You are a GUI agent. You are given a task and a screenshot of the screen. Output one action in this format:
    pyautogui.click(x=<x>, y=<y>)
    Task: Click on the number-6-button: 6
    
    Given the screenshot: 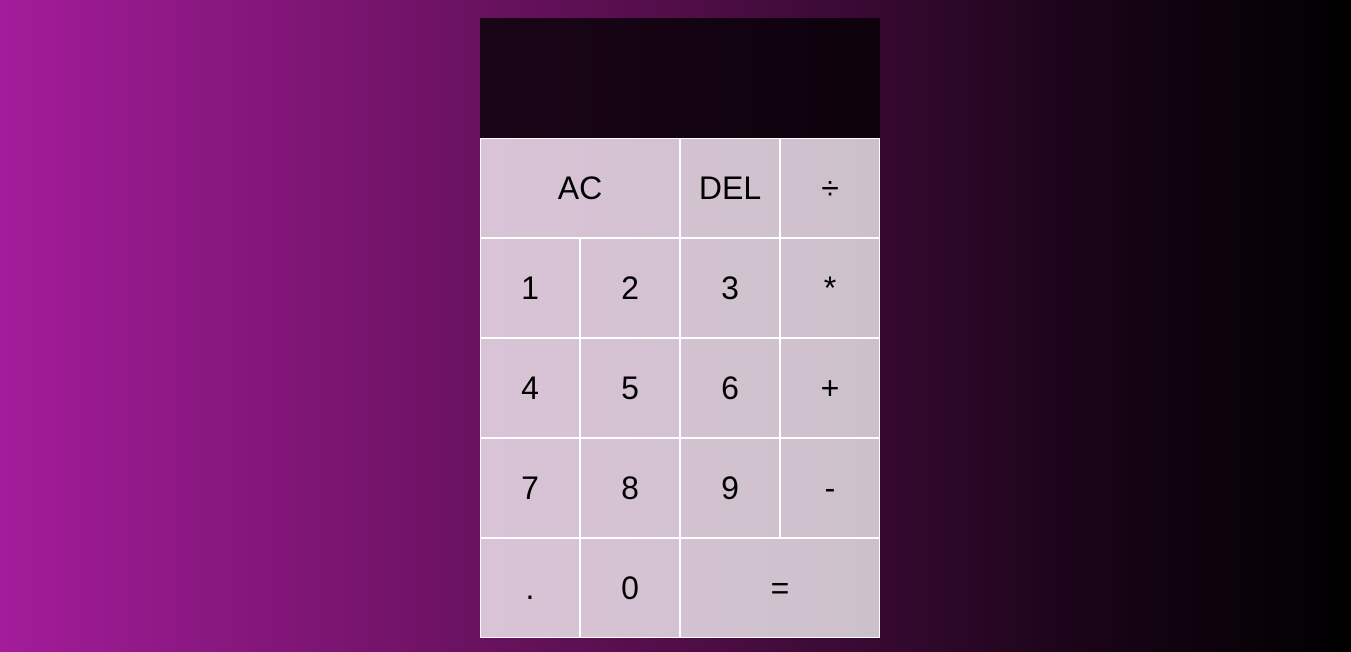 What is the action you would take?
    pyautogui.click(x=730, y=388)
    